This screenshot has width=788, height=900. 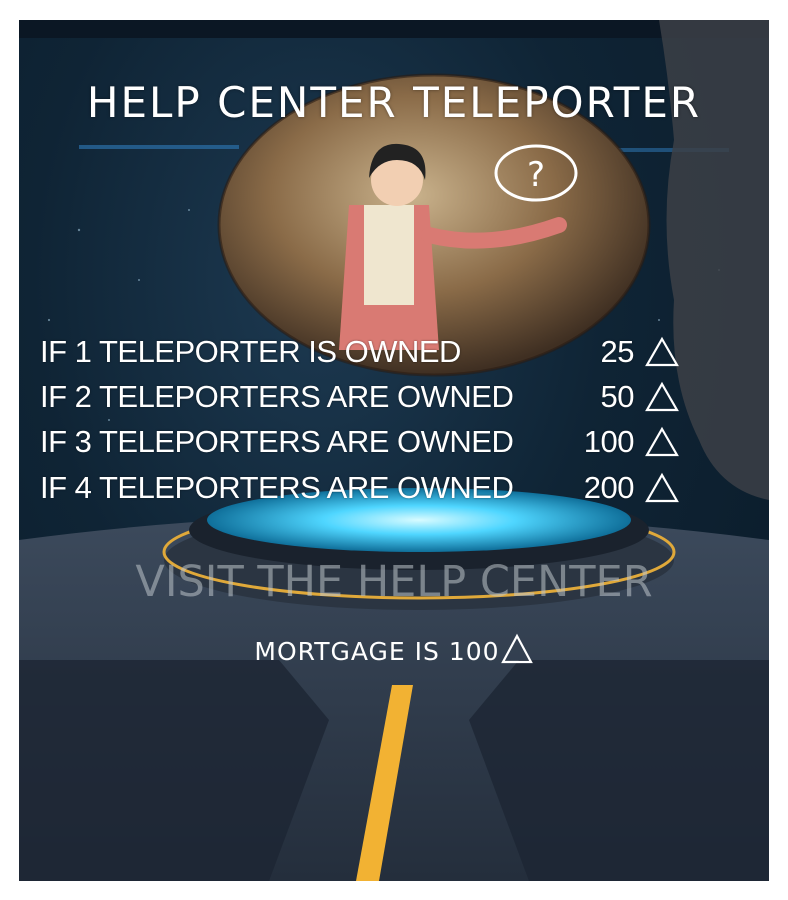 What do you see at coordinates (609, 487) in the screenshot?
I see `rent-row-value: 200` at bounding box center [609, 487].